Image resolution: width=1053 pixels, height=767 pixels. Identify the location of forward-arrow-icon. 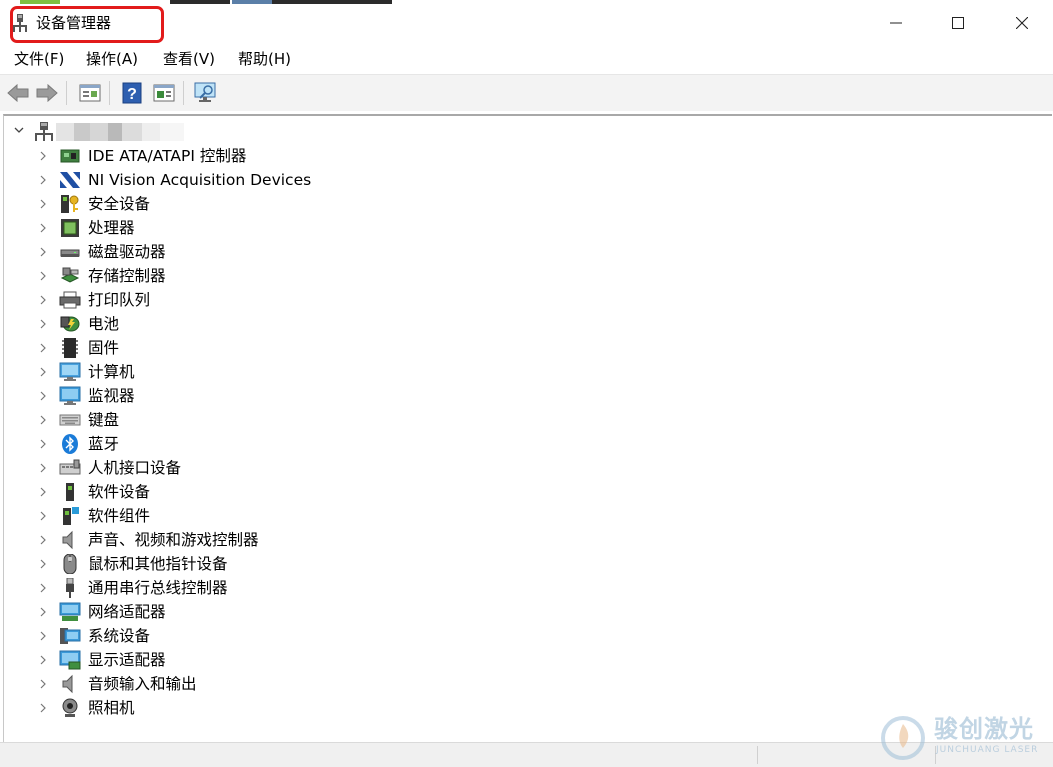
(47, 93).